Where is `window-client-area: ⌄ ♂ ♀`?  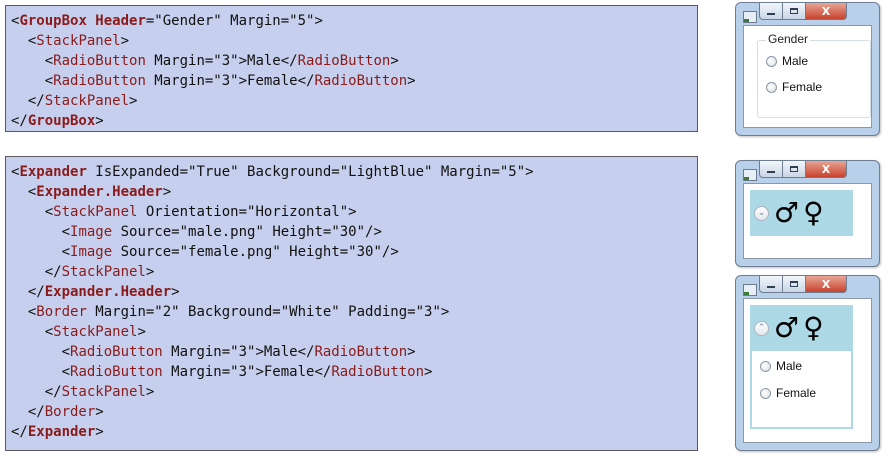 window-client-area: ⌄ ♂ ♀ is located at coordinates (807, 221).